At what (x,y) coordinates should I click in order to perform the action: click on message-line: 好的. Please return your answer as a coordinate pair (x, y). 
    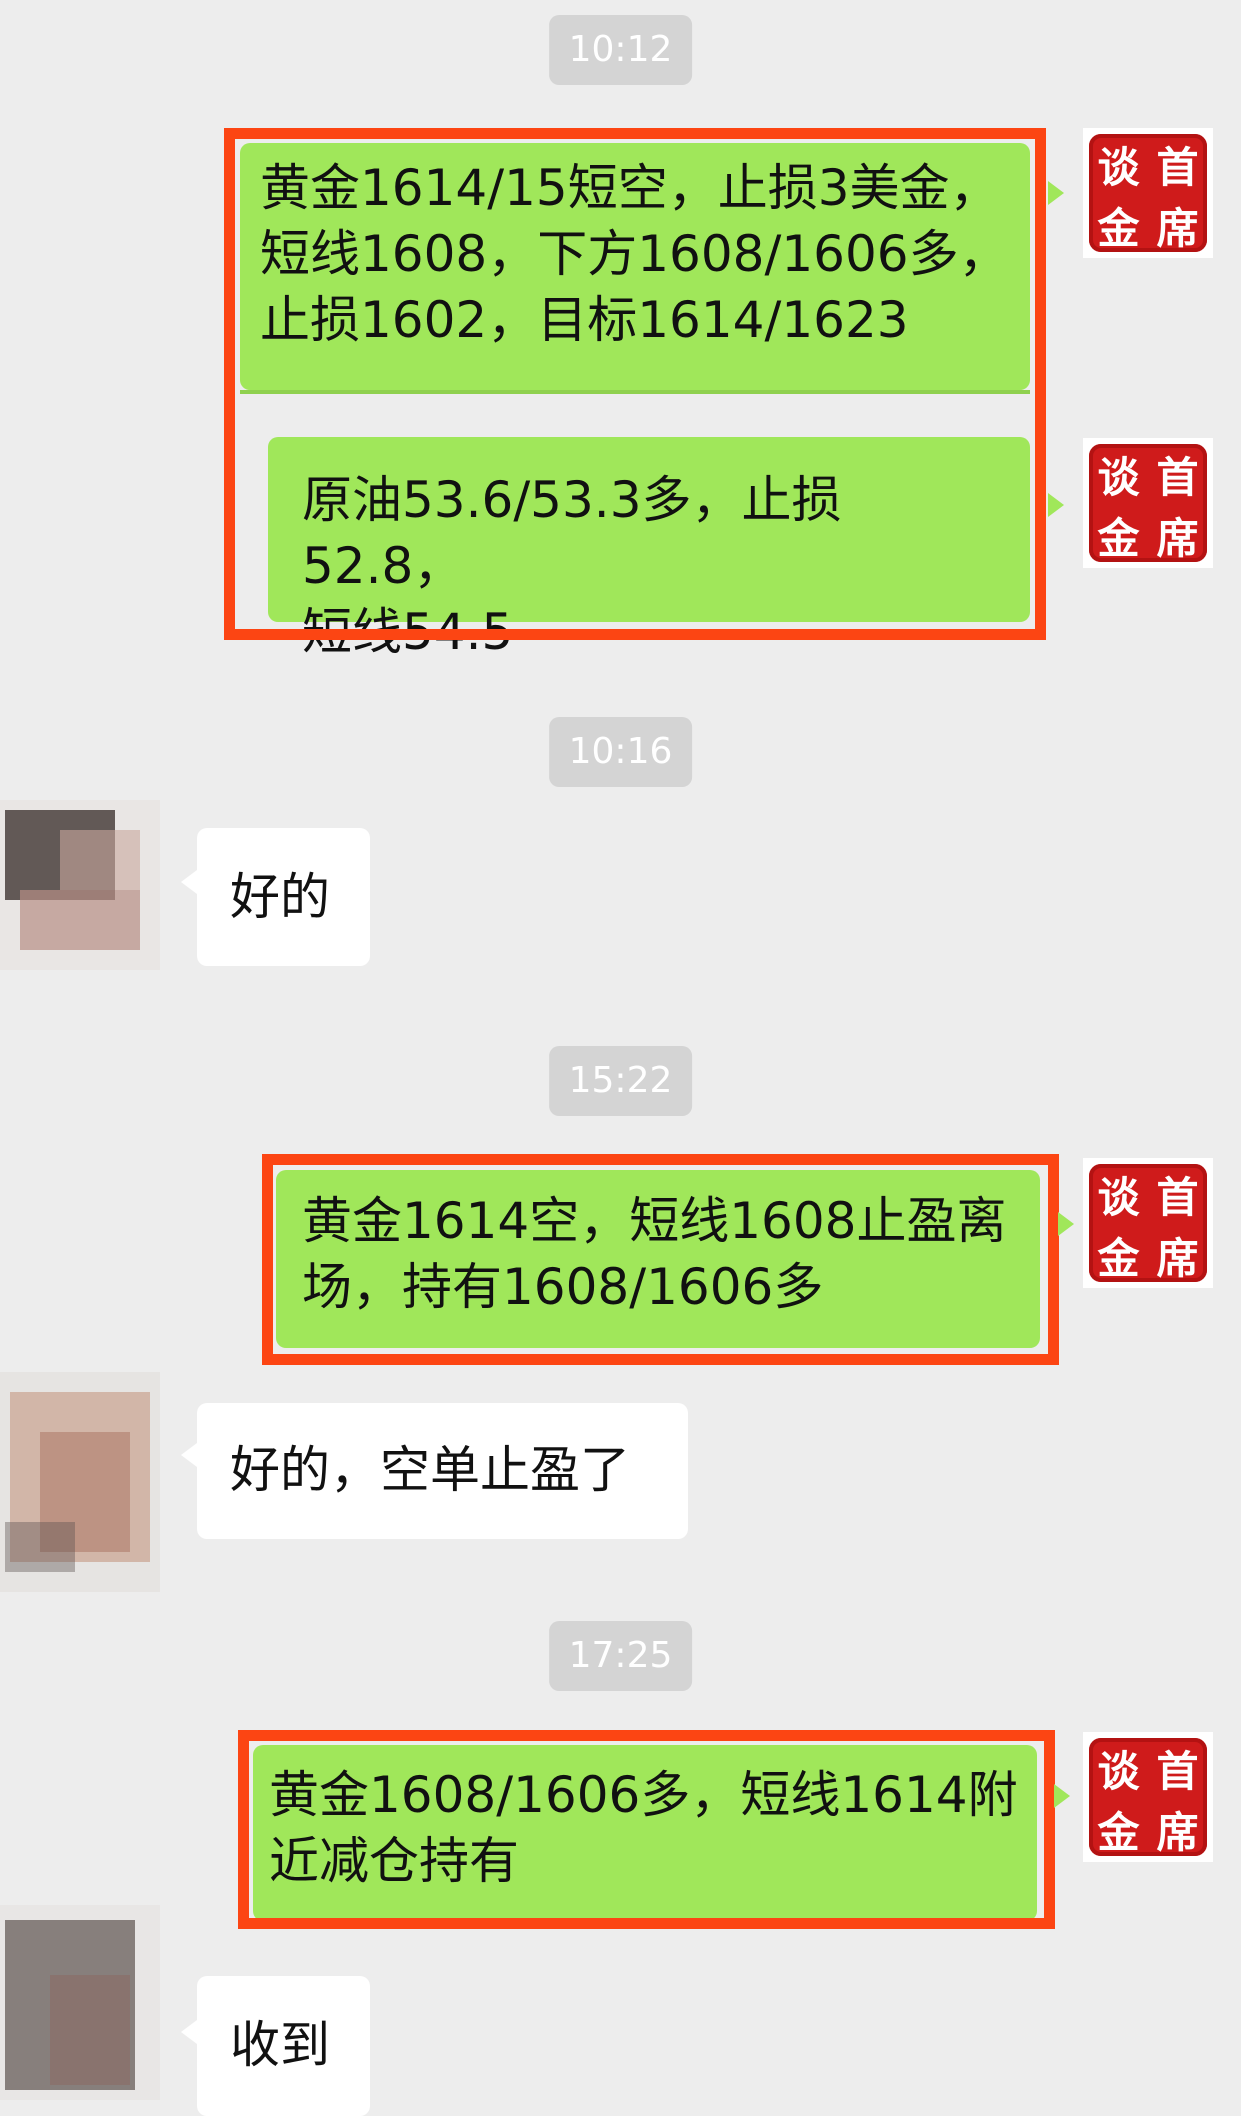
    Looking at the image, I should click on (280, 897).